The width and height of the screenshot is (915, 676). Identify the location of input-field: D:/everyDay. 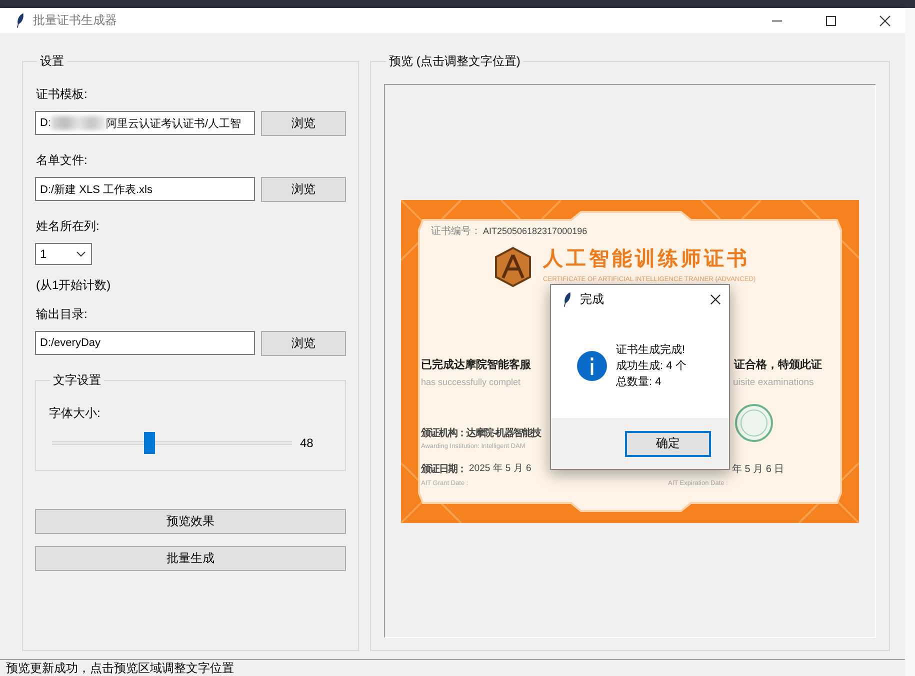
(145, 343).